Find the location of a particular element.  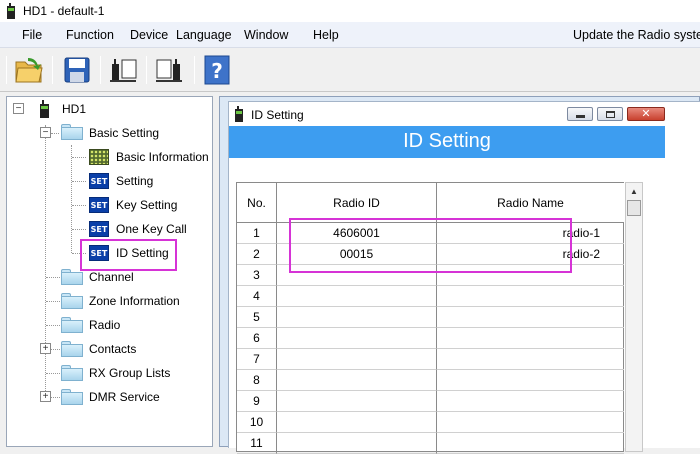

column-header-no: No. is located at coordinates (257, 203).